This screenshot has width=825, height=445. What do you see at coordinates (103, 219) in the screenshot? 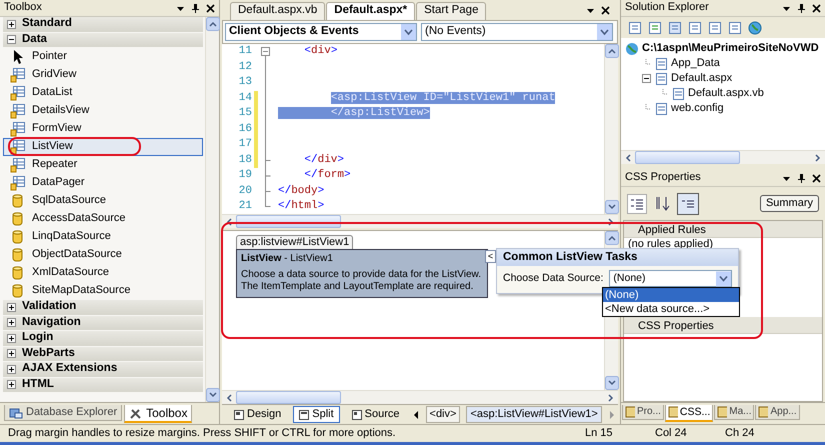
I see `toolbox-item: AccessDataSource` at bounding box center [103, 219].